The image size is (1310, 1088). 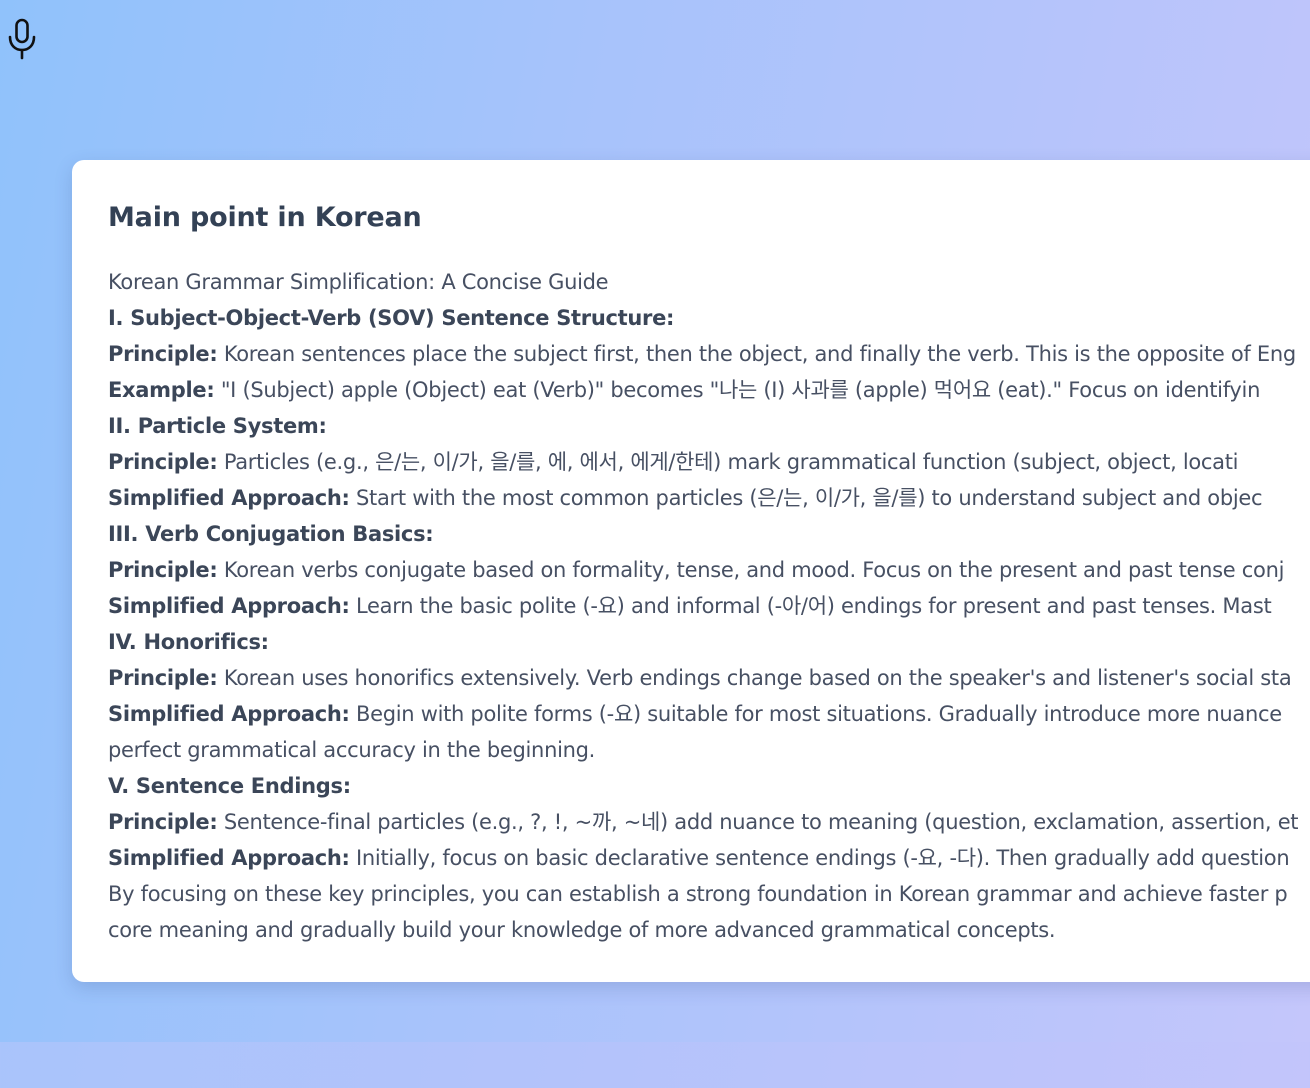 What do you see at coordinates (265, 217) in the screenshot?
I see `card-title: Main point in Korean` at bounding box center [265, 217].